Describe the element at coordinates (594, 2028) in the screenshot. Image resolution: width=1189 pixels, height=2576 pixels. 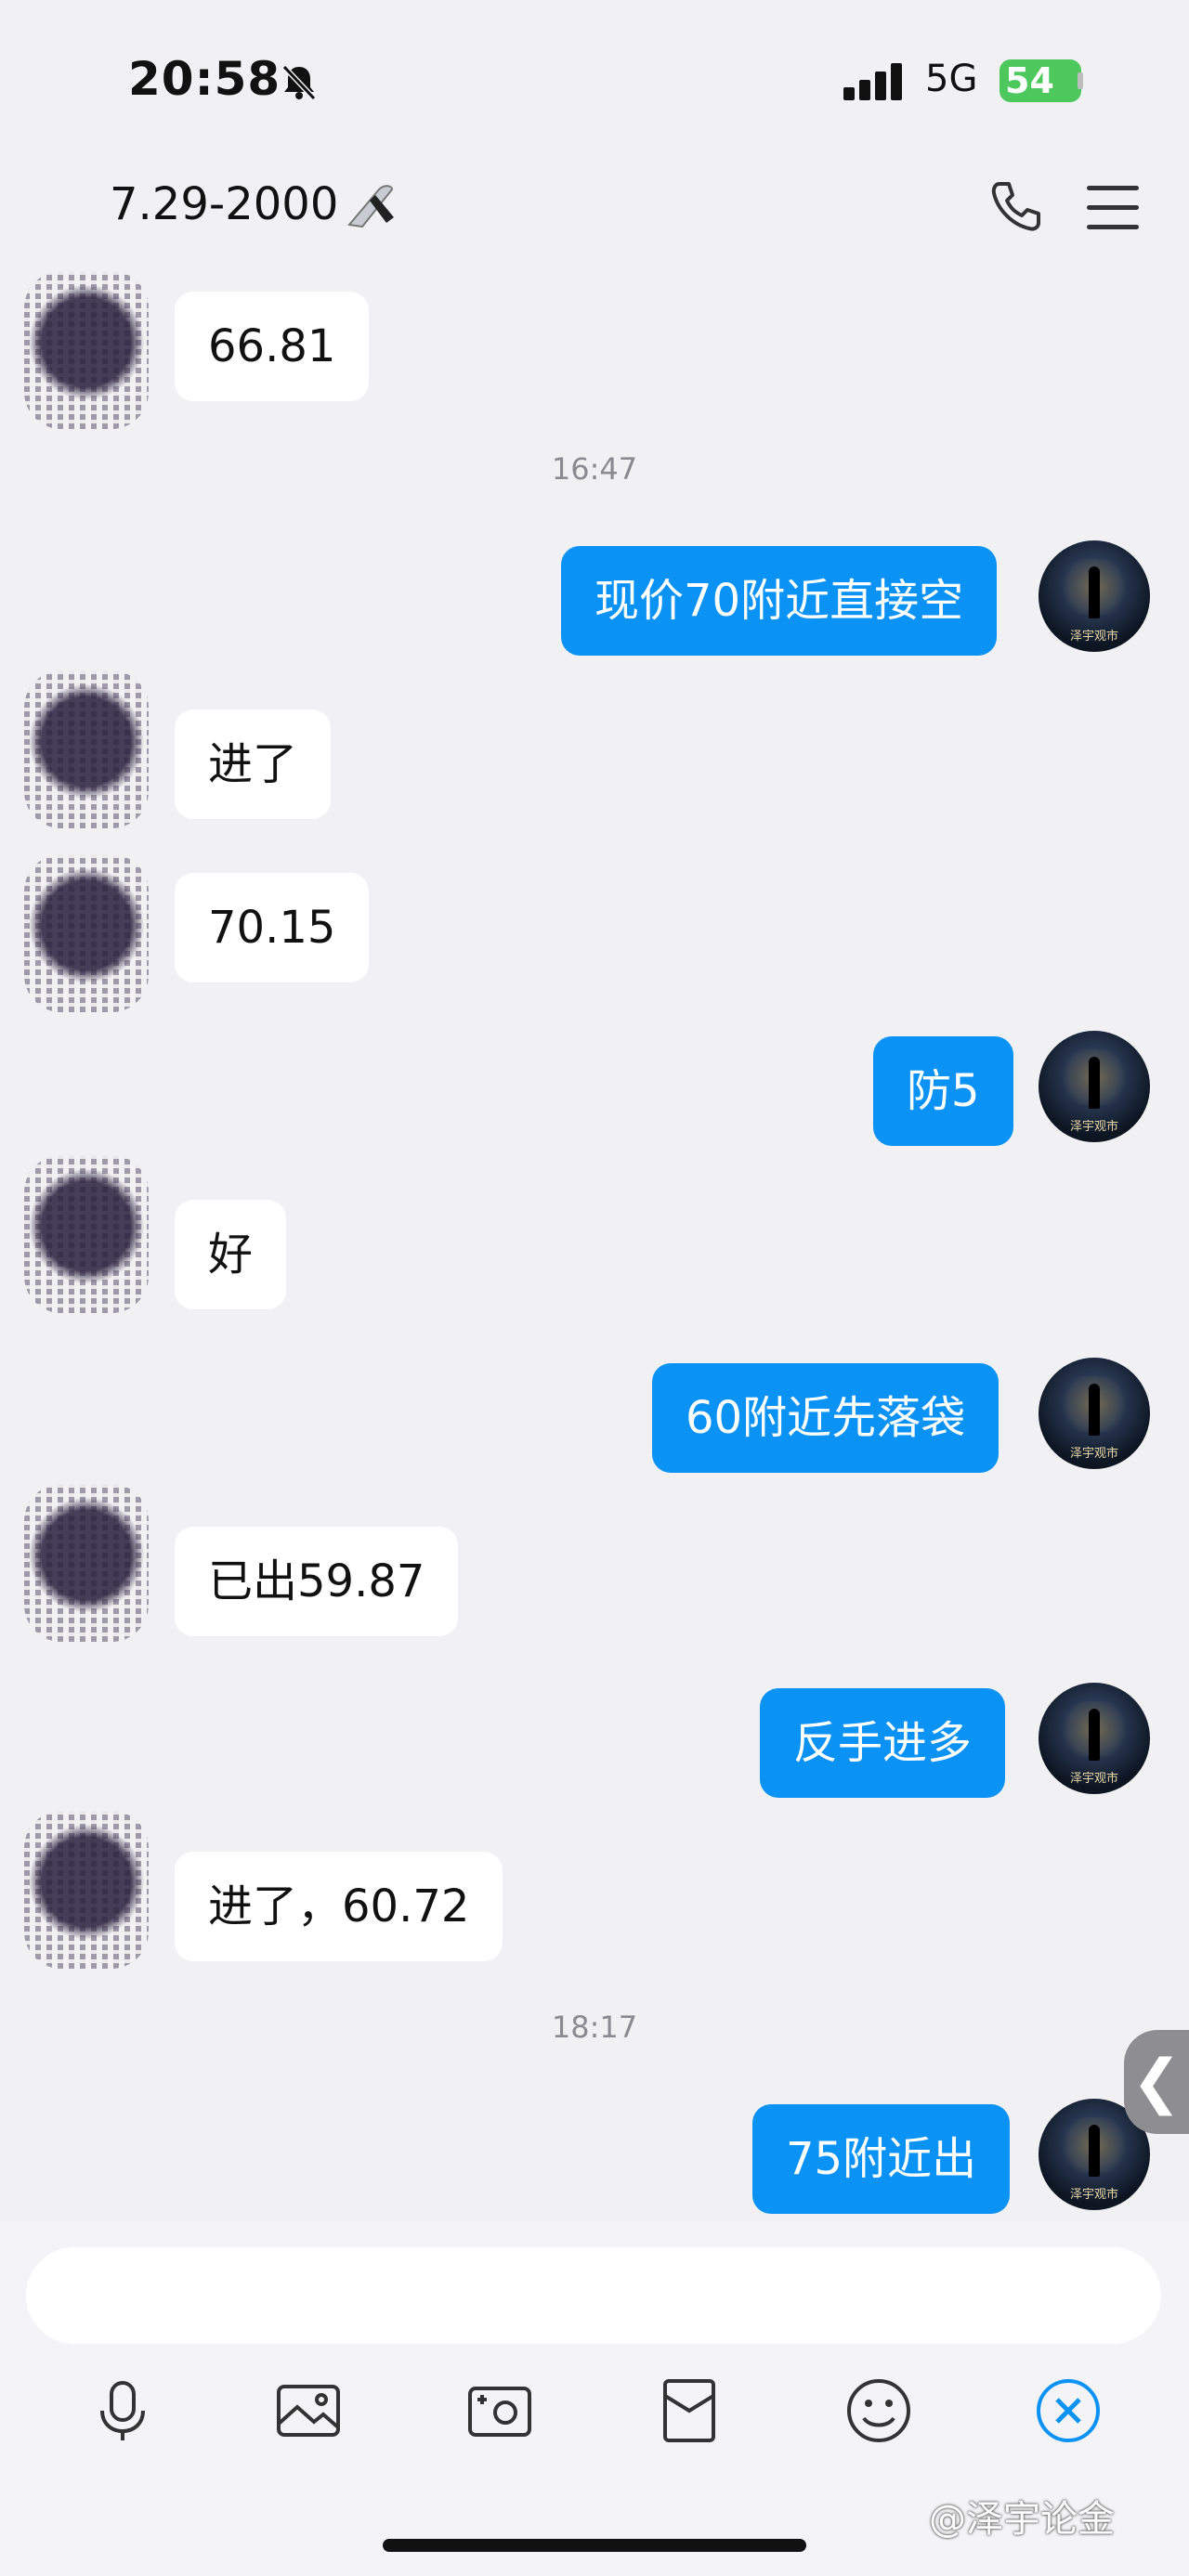
I see `message-timestamp: 18:17` at that location.